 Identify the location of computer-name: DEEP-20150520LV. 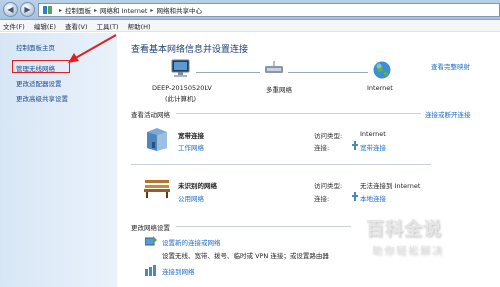
(182, 88).